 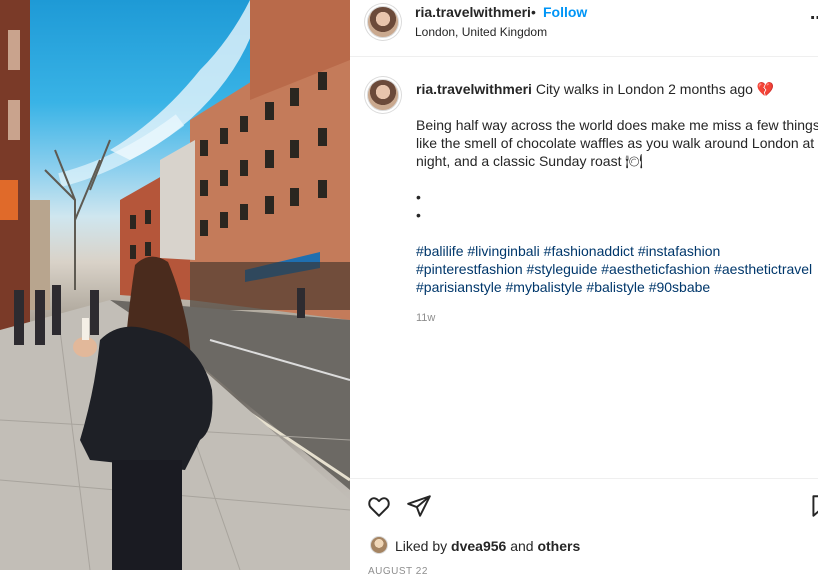 I want to click on bookmark-icon, so click(x=813, y=506).